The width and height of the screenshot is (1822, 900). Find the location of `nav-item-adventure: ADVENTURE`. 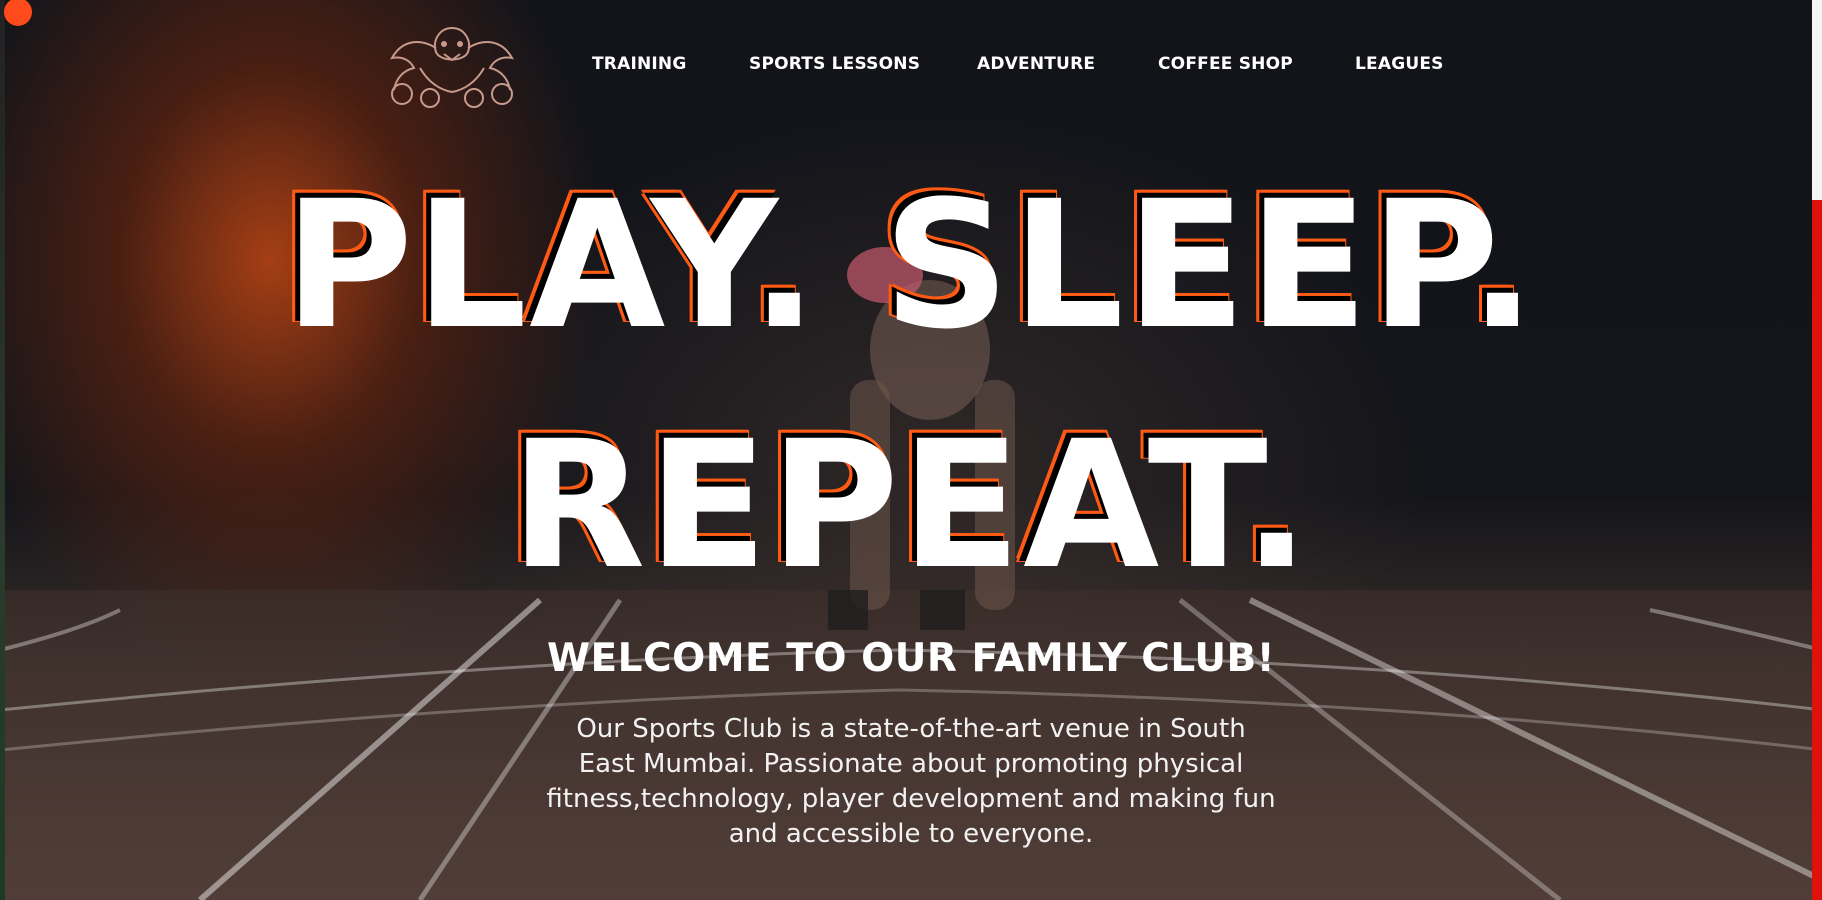

nav-item-adventure: ADVENTURE is located at coordinates (1036, 64).